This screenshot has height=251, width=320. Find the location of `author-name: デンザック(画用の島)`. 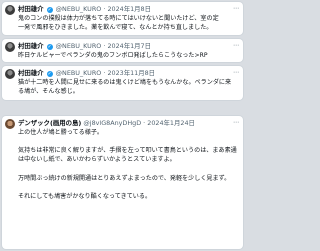

author-name: デンザック(画用の島) is located at coordinates (49, 123).